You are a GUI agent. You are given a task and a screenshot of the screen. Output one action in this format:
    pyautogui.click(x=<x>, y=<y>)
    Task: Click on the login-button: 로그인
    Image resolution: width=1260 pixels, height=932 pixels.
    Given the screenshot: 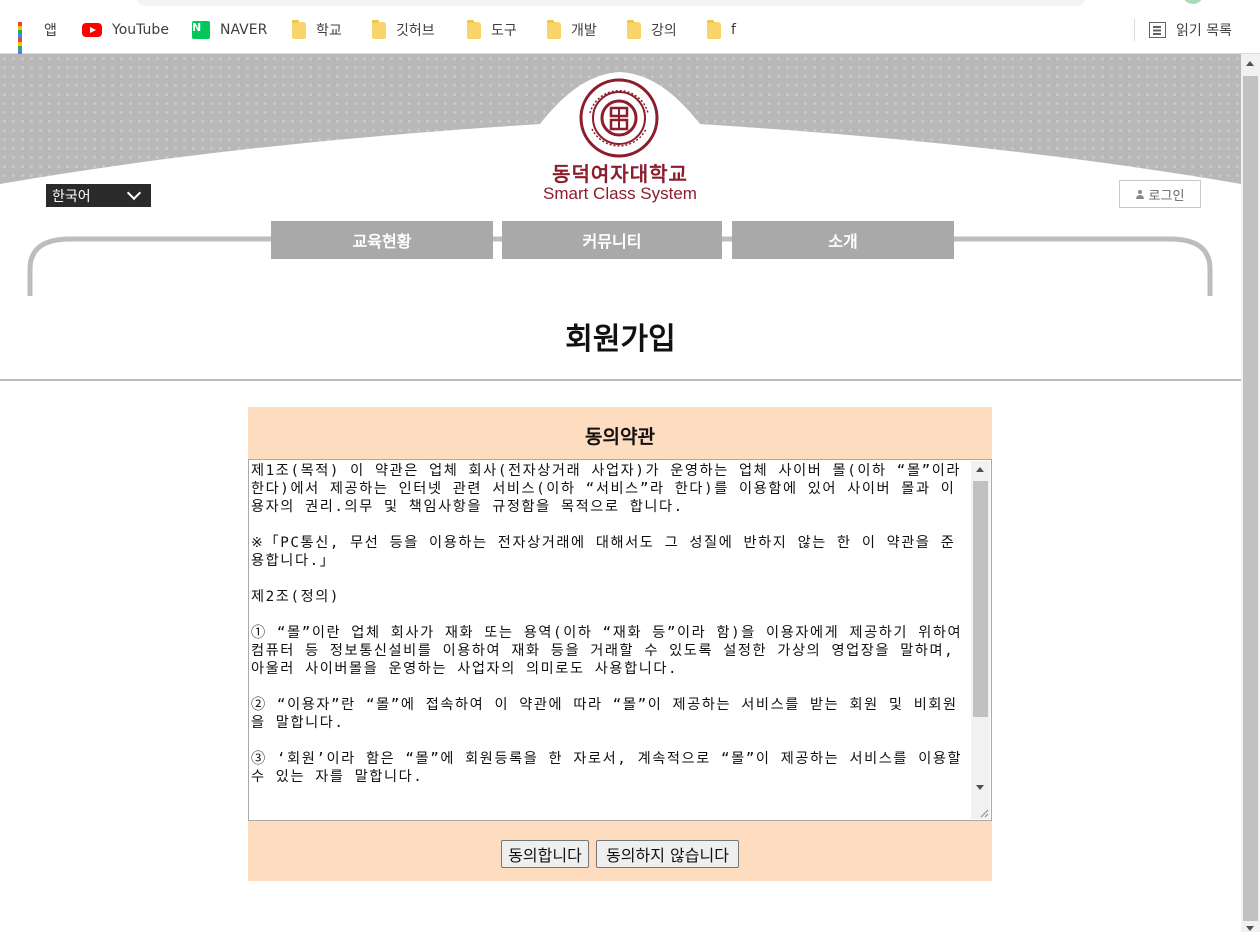 What is the action you would take?
    pyautogui.click(x=1160, y=194)
    